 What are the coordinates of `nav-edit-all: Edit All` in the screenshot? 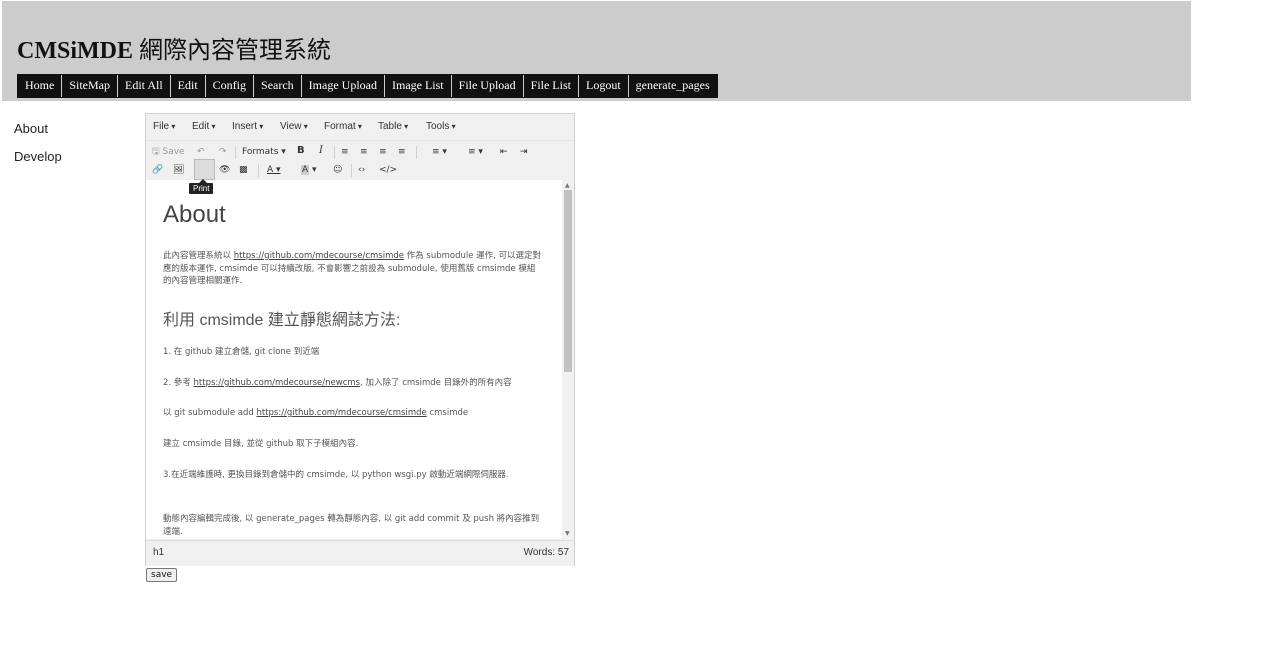 It's located at (144, 86).